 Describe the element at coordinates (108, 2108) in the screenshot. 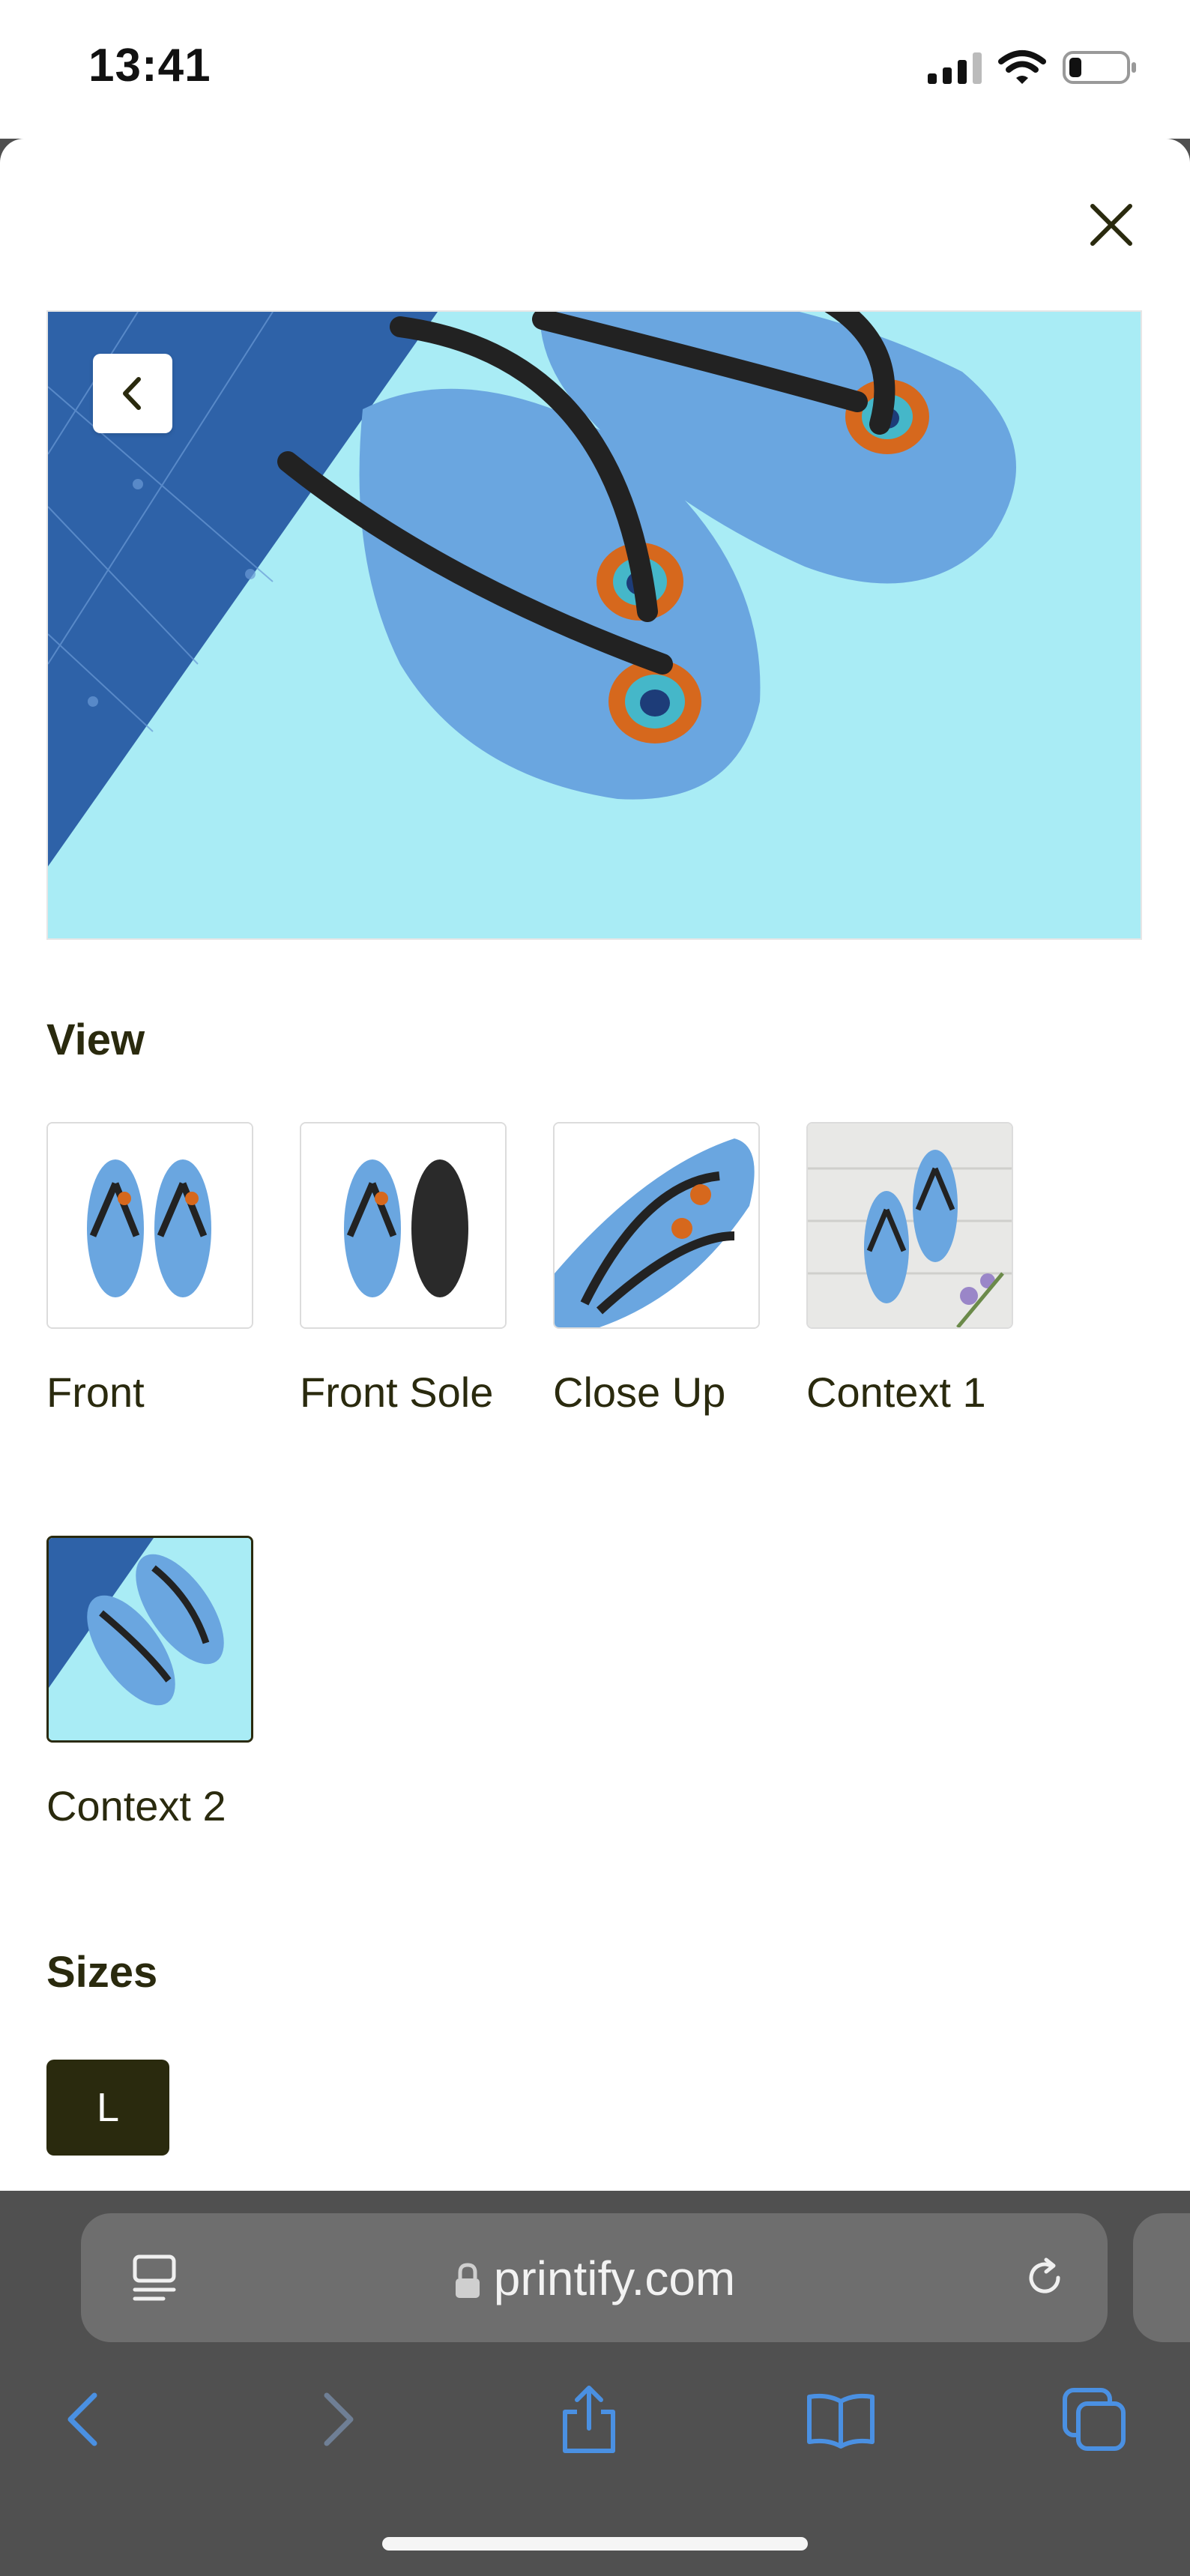

I see `size-option-l: L` at that location.